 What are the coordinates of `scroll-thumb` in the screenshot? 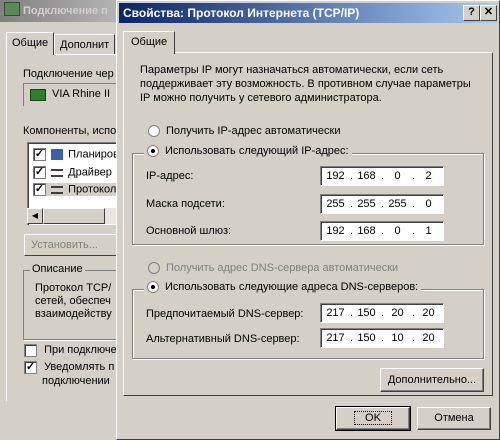 It's located at (74, 216).